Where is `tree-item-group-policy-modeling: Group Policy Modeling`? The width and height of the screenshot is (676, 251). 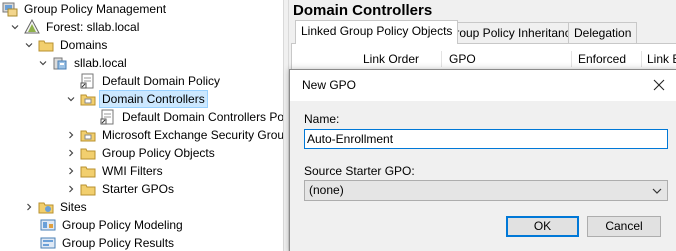
tree-item-group-policy-modeling: Group Policy Modeling is located at coordinates (111, 225).